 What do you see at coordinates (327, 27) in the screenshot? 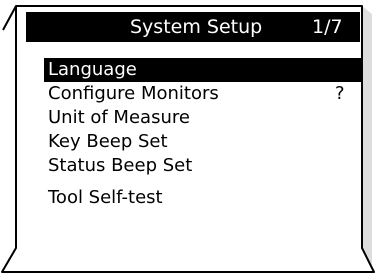
I see `page-indicator: 1/7` at bounding box center [327, 27].